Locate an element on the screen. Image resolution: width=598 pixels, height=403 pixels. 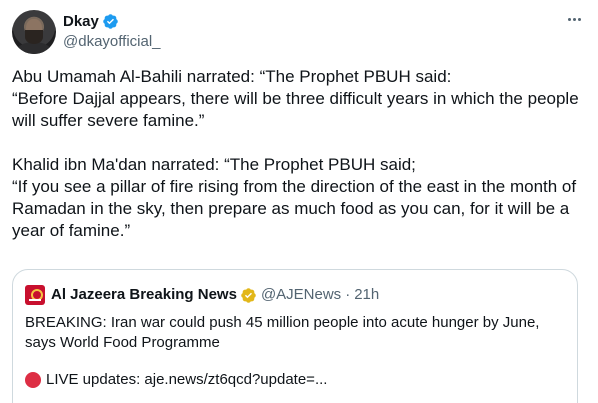
quoted-handle: @AJENews is located at coordinates (301, 295).